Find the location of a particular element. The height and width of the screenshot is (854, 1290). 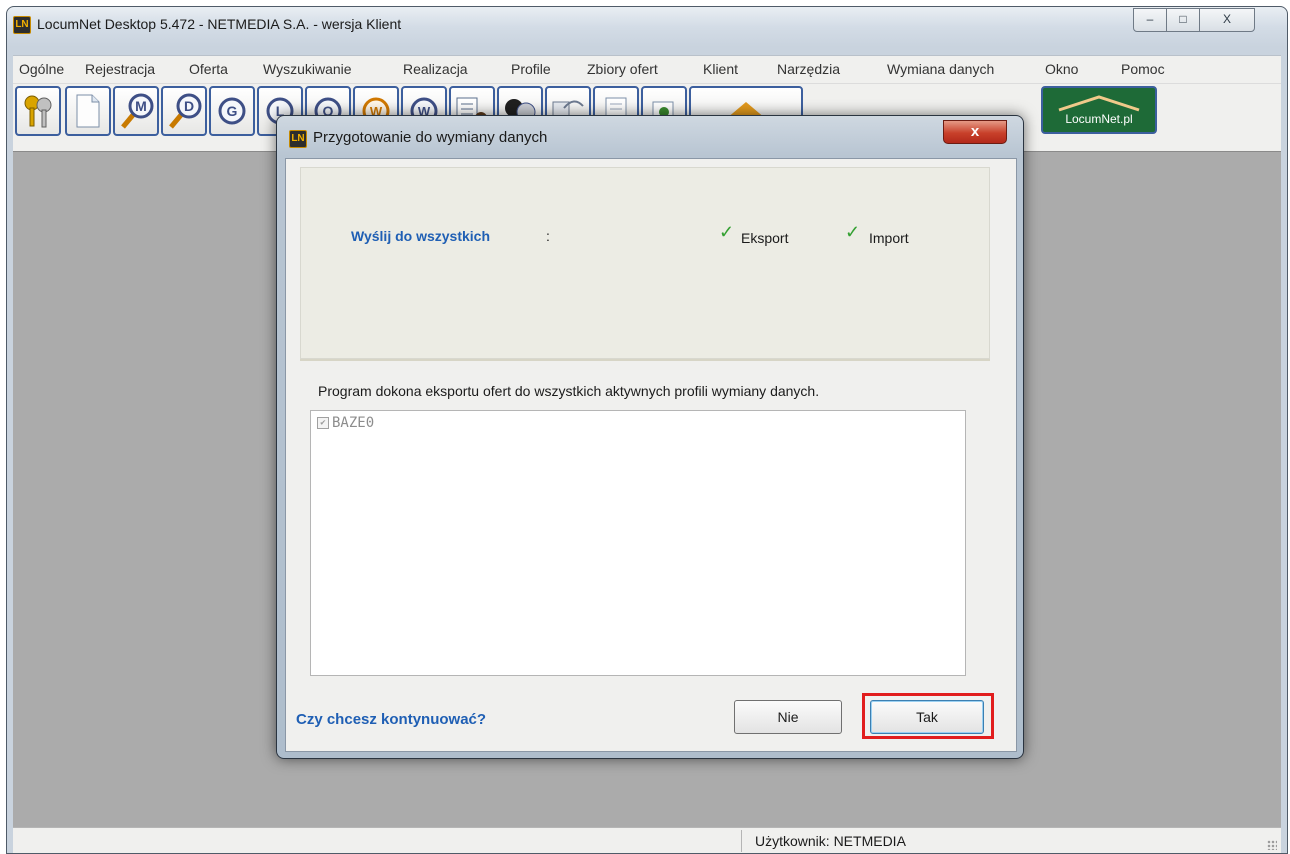

search-m-button: M is located at coordinates (136, 111).